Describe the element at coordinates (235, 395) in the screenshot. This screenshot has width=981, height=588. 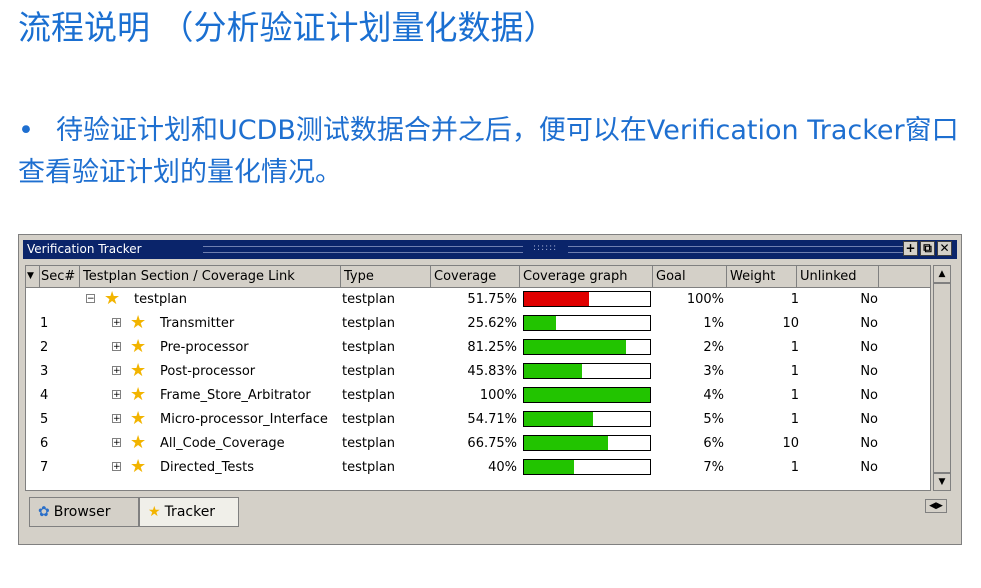
I see `section-name: Frame_Store_Arbitrator` at that location.